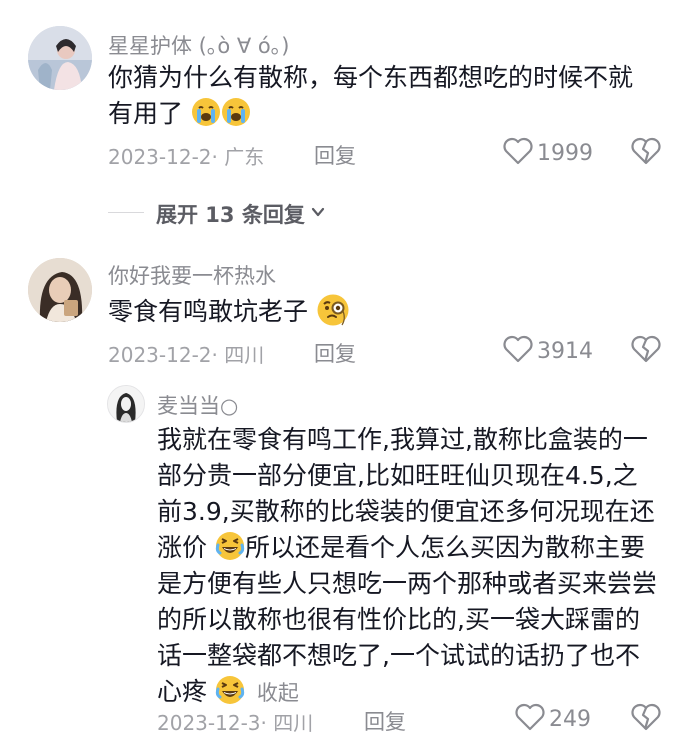  I want to click on reply-date-location: 2023-12-3· 四川, so click(235, 723).